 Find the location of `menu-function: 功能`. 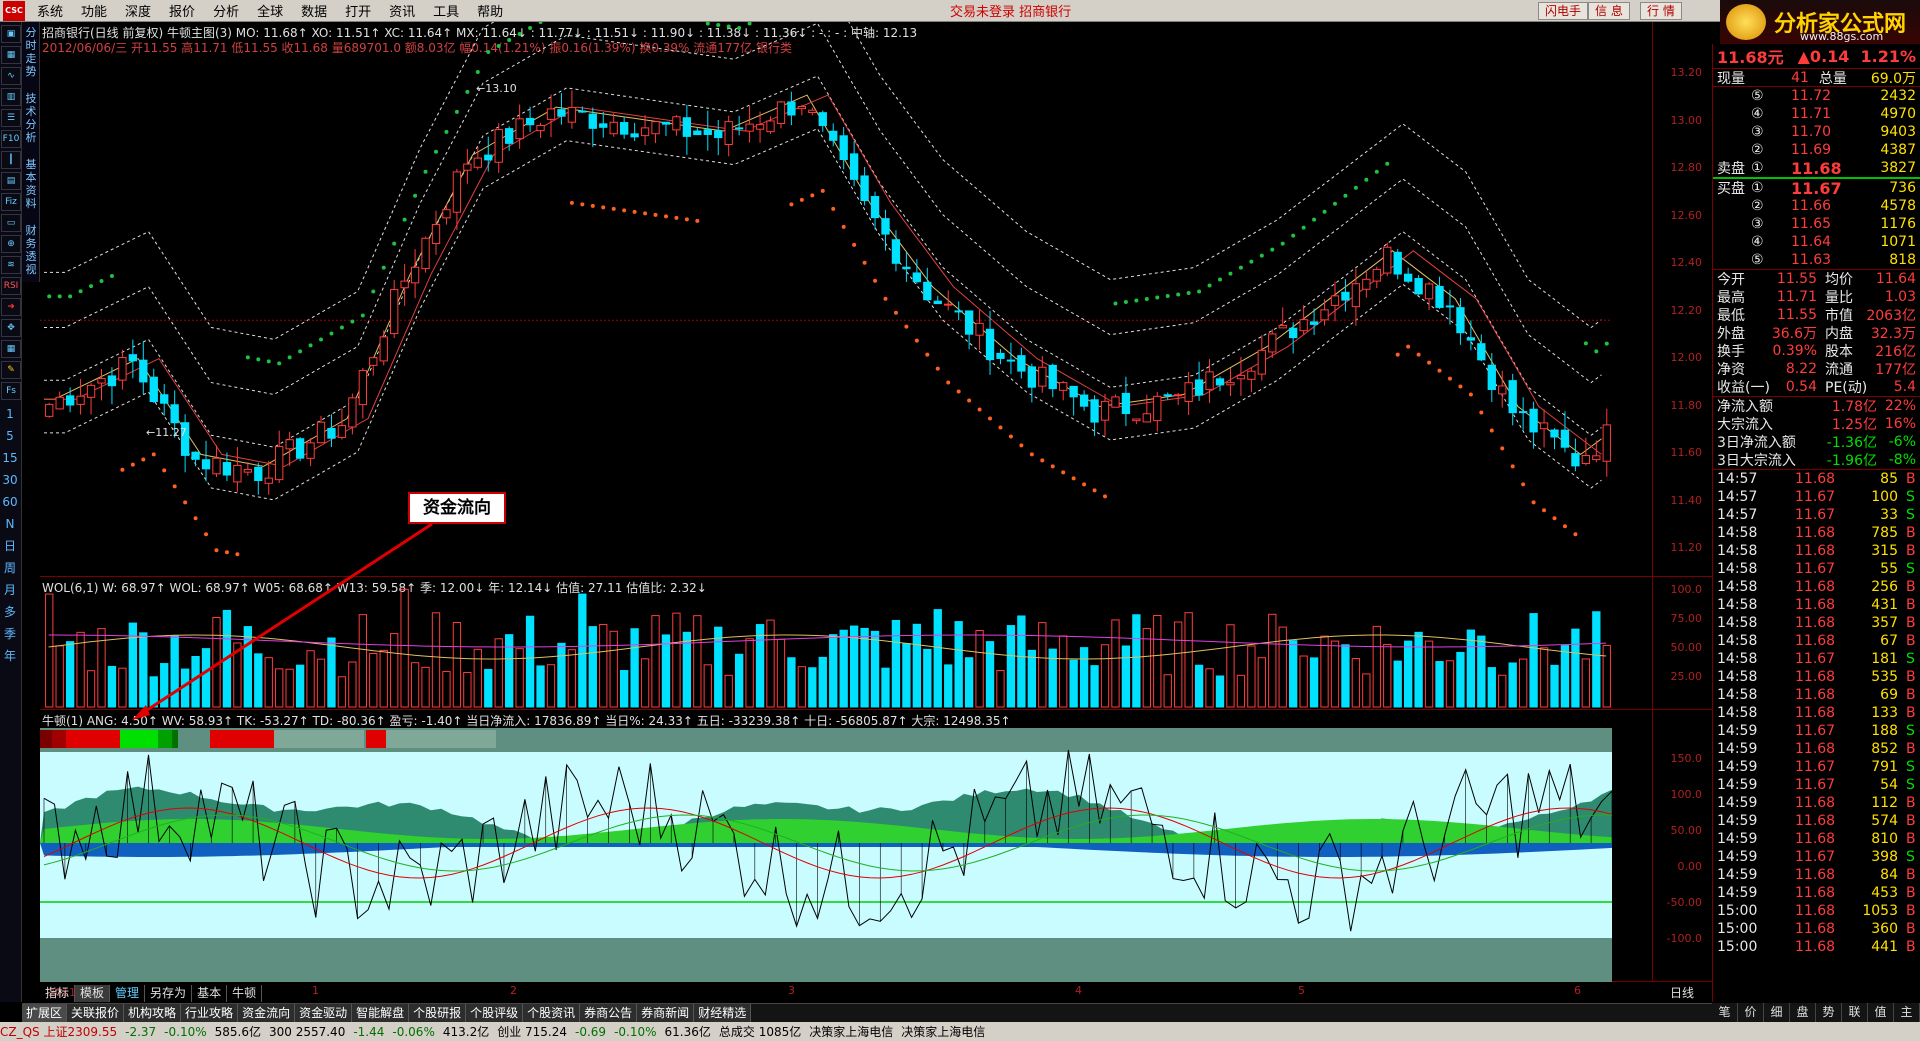

menu-function: 功能 is located at coordinates (94, 10).